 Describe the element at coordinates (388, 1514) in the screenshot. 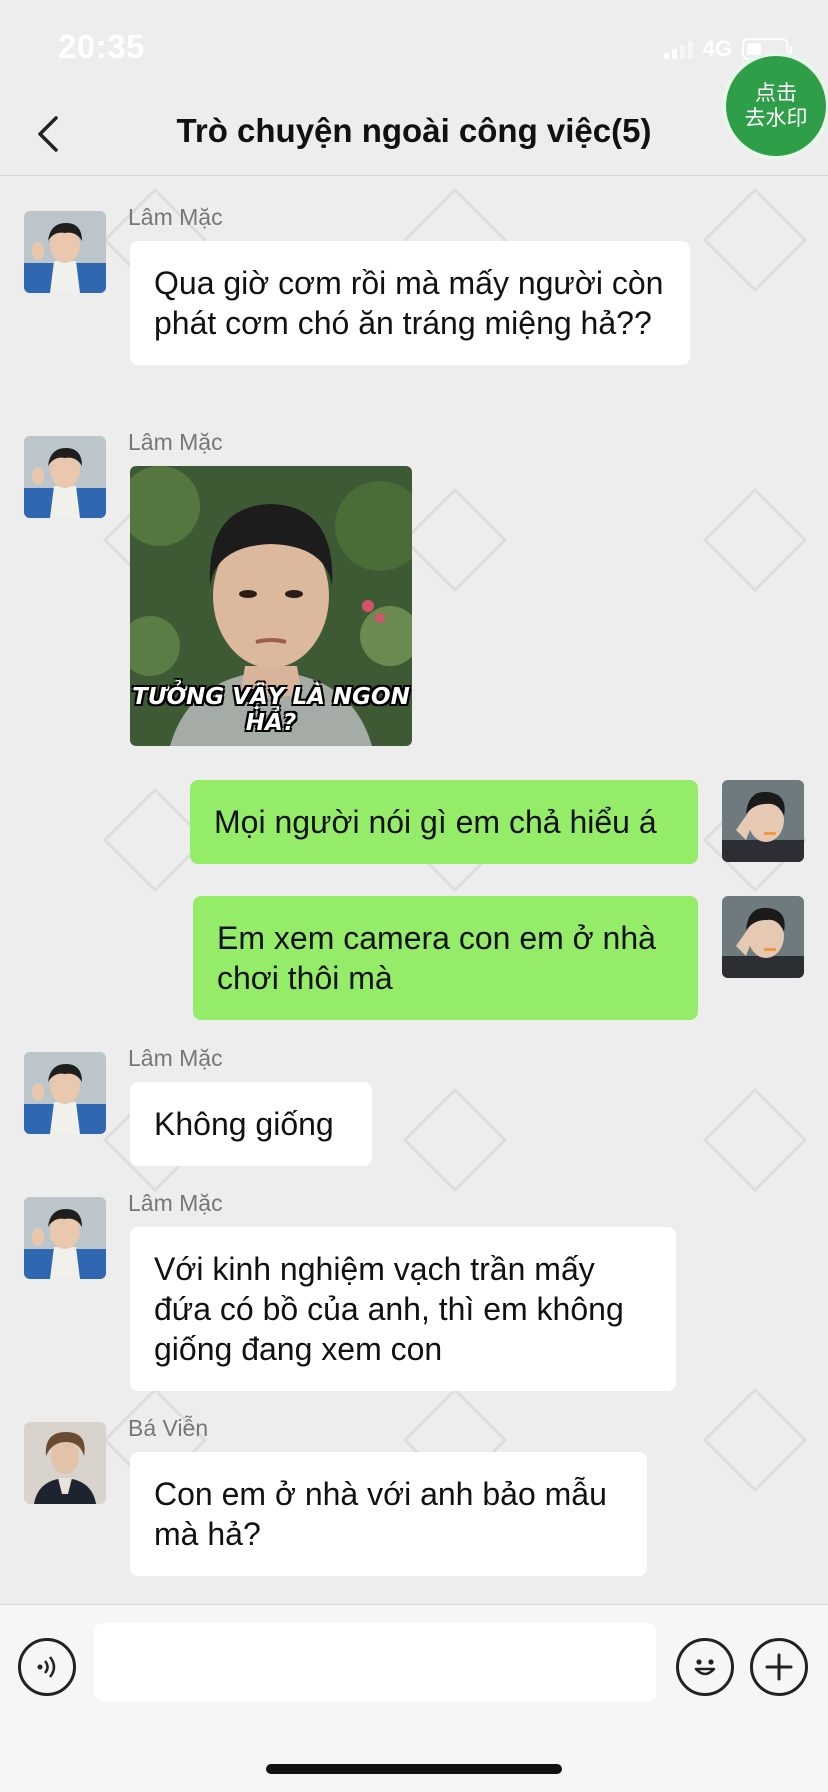

I see `message-bubble: Con em ở nhà với anh bảo mẫu mà hả?` at that location.